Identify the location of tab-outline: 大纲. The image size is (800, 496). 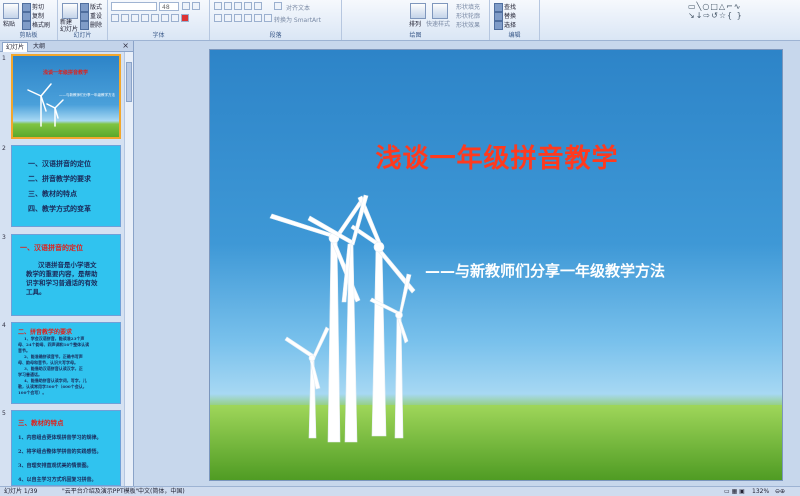
(39, 46).